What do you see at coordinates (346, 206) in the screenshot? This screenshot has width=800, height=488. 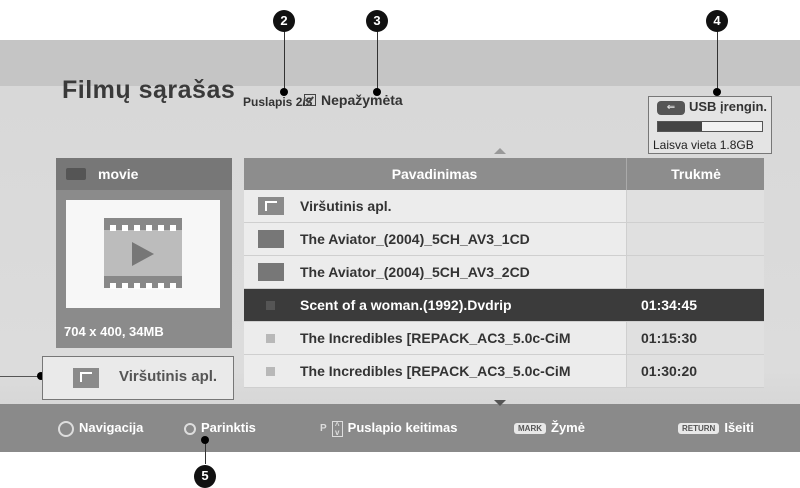 I see `item-name: Viršutinis apl.` at bounding box center [346, 206].